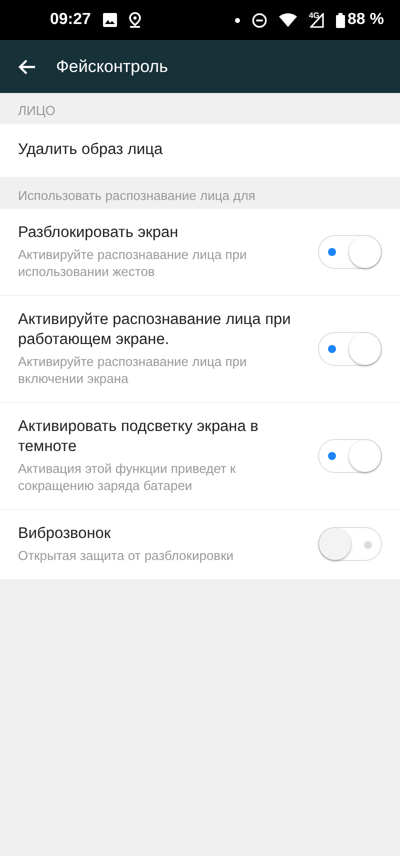 This screenshot has height=856, width=400. Describe the element at coordinates (133, 370) in the screenshot. I see `setting-description: Активируйте распознавание лица при включении экрана` at that location.